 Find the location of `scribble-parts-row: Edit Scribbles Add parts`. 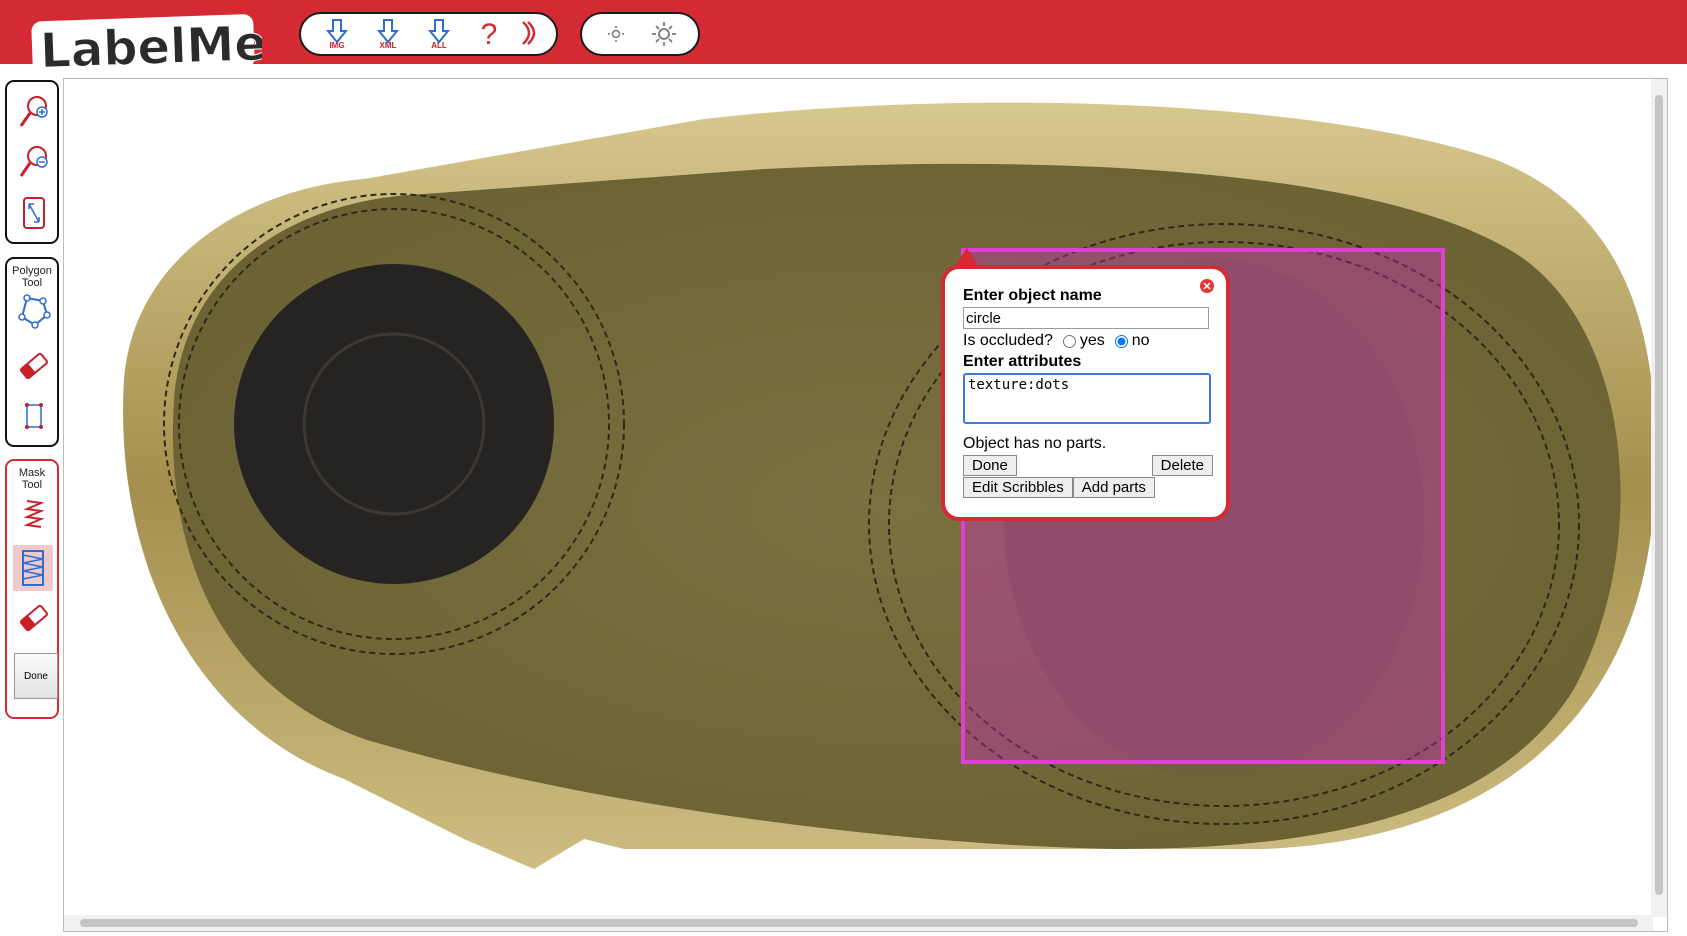

scribble-parts-row: Edit Scribbles Add parts is located at coordinates (1085, 487).